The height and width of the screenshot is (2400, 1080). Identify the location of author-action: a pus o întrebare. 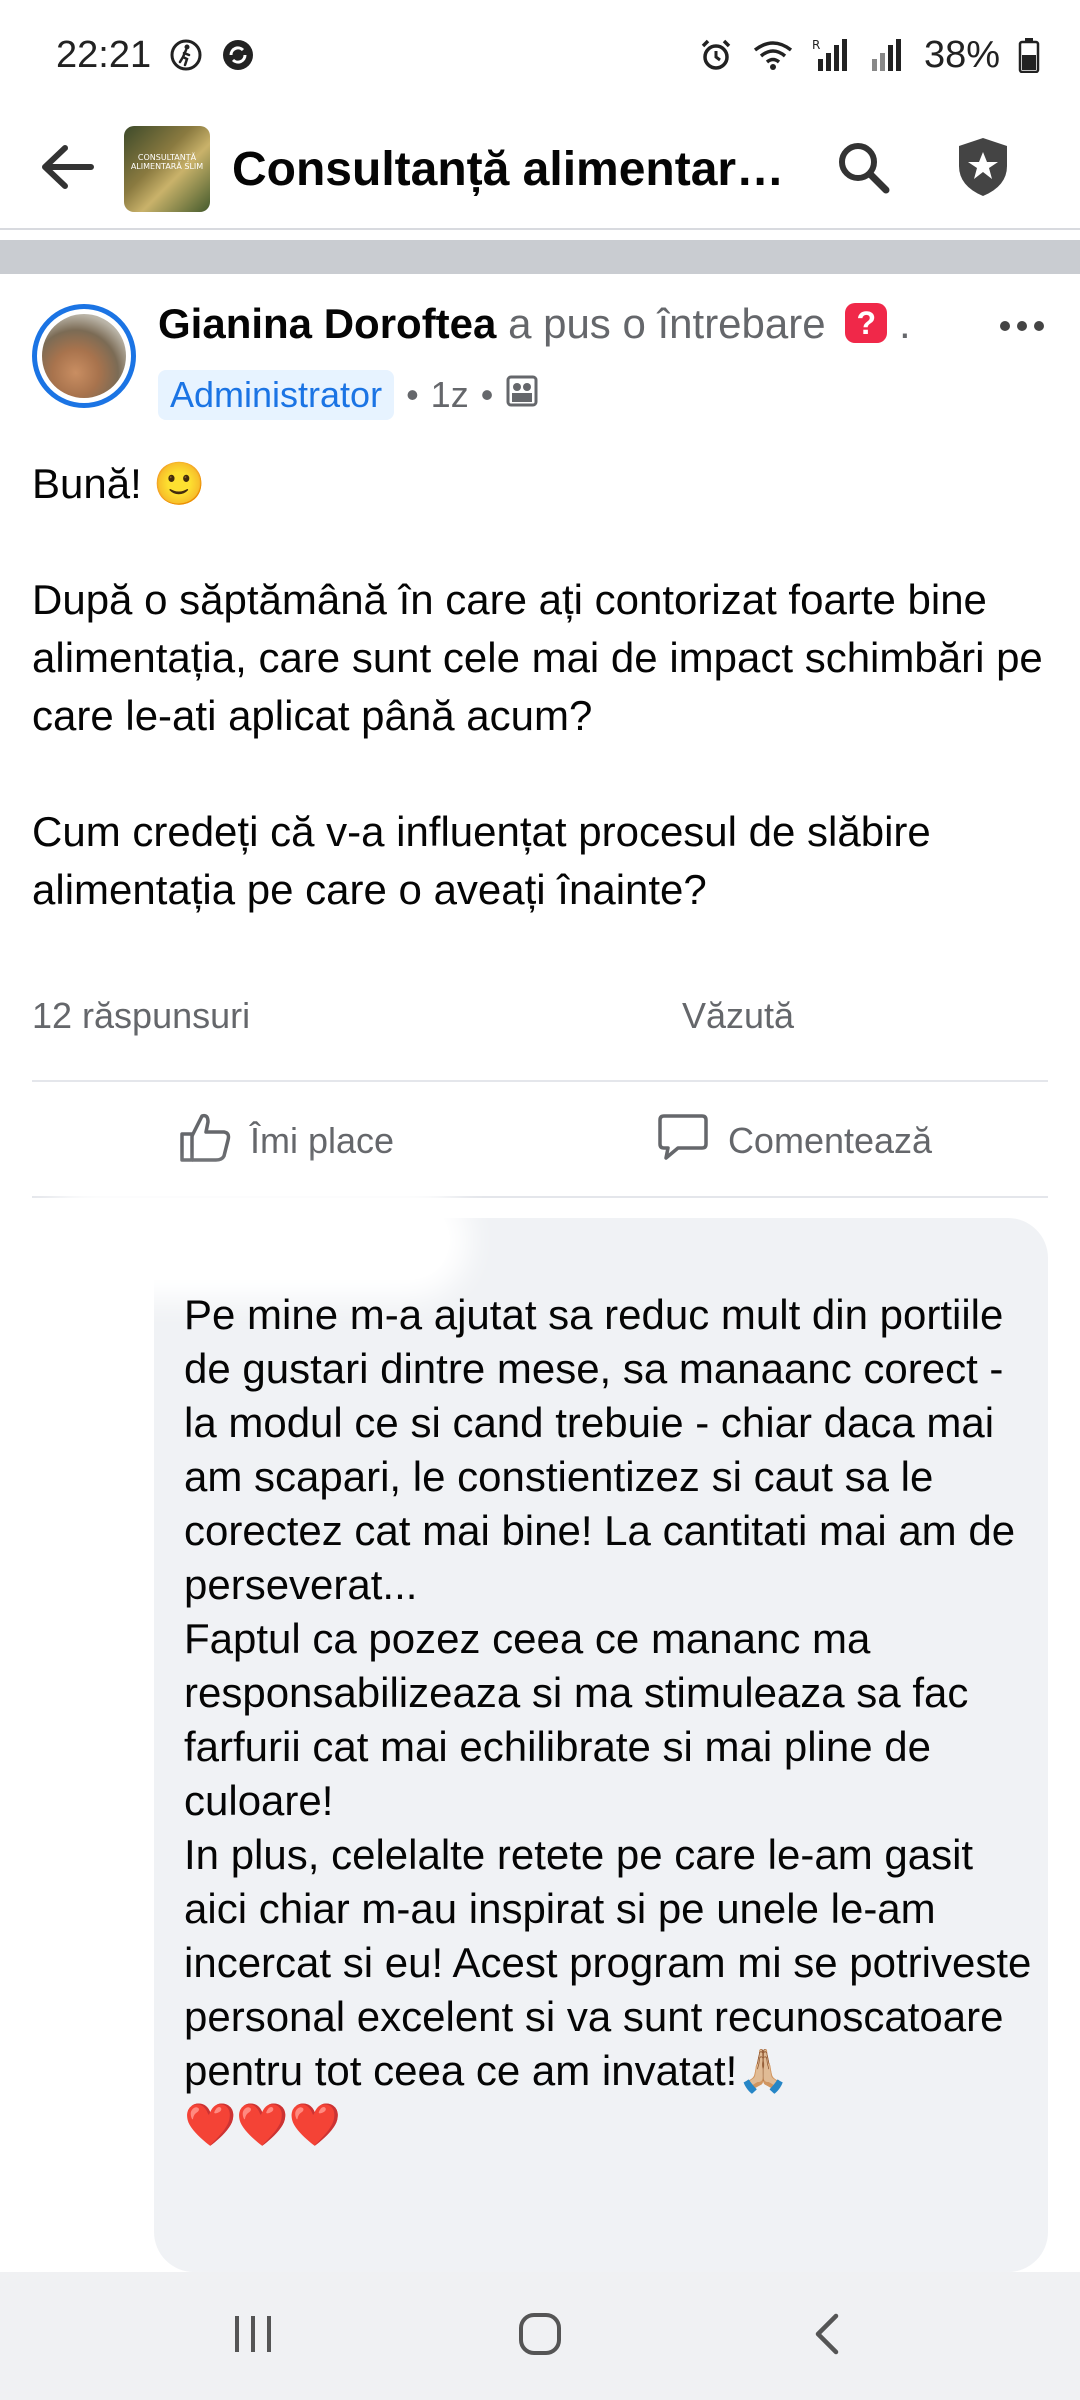
(667, 323).